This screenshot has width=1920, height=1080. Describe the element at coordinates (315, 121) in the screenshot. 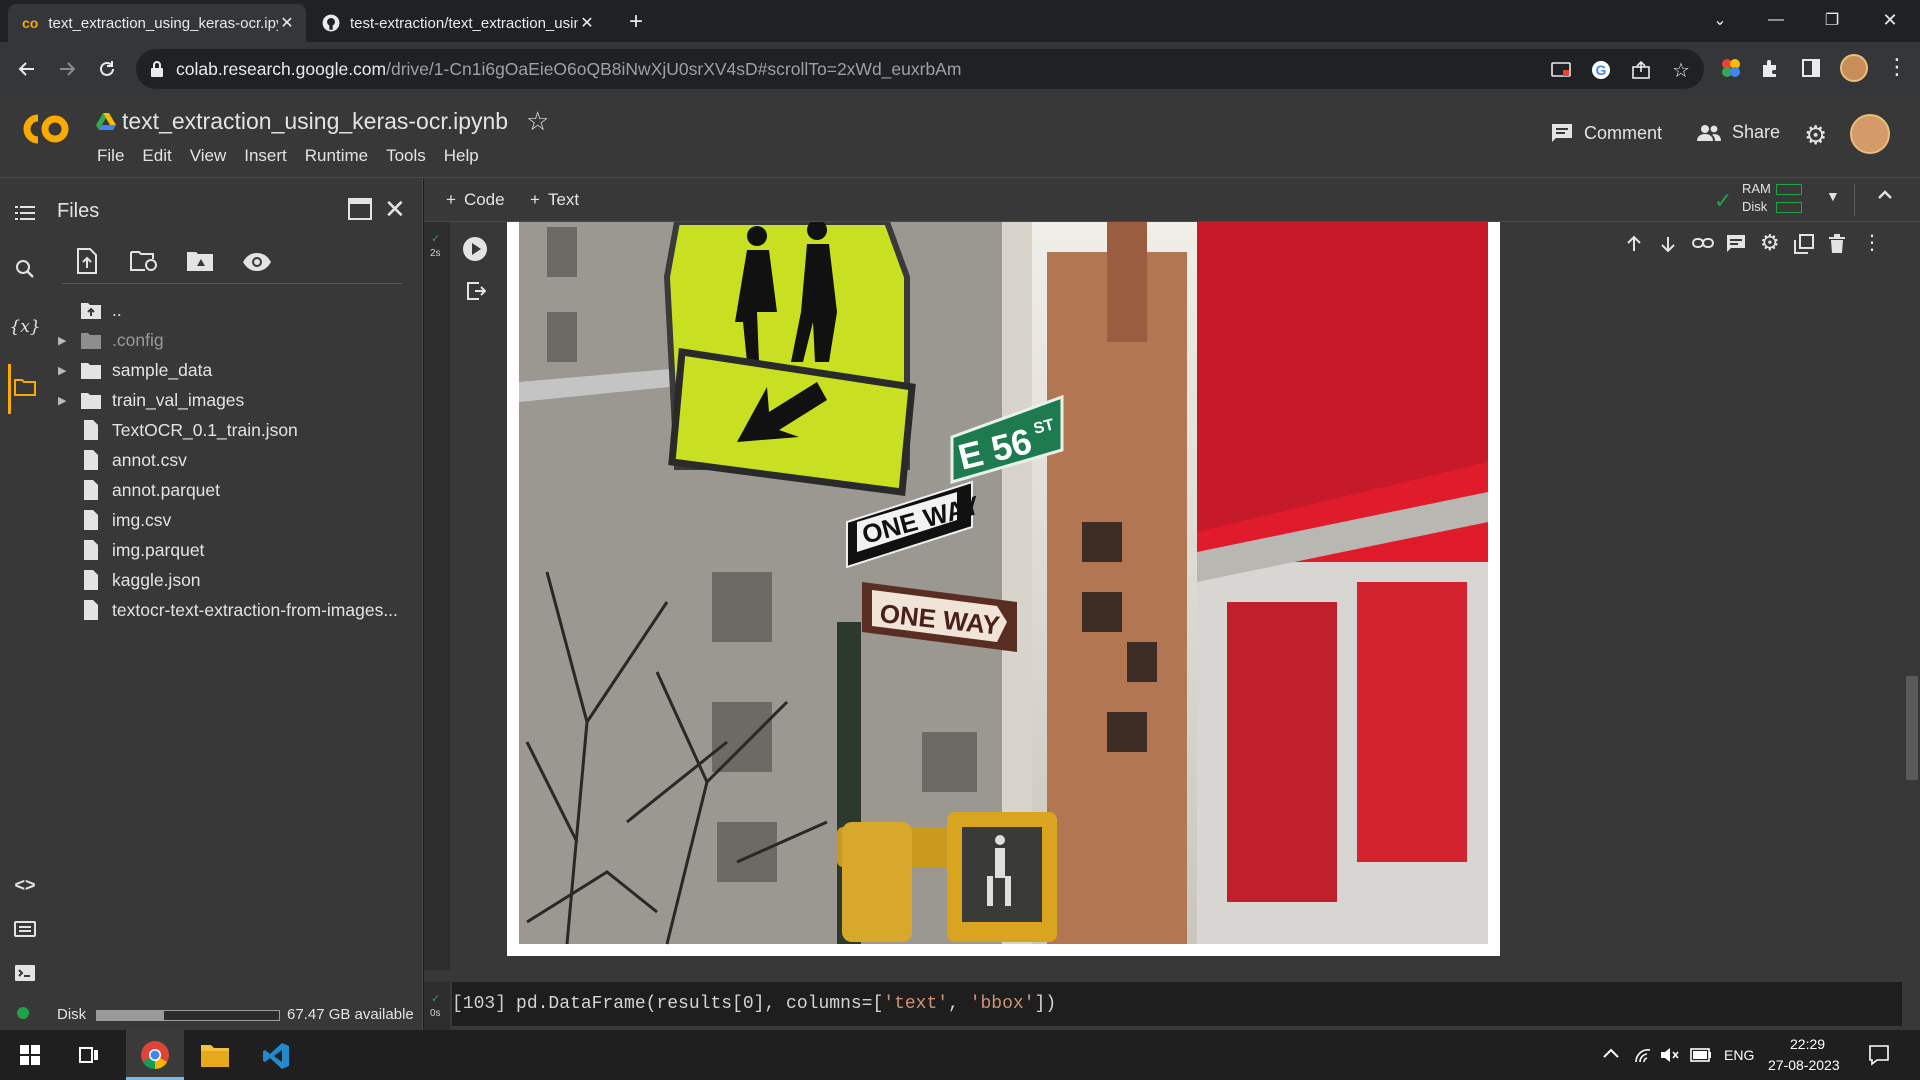

I see `notebook-title: text_extraction_using_keras-ocr.ipynb` at that location.